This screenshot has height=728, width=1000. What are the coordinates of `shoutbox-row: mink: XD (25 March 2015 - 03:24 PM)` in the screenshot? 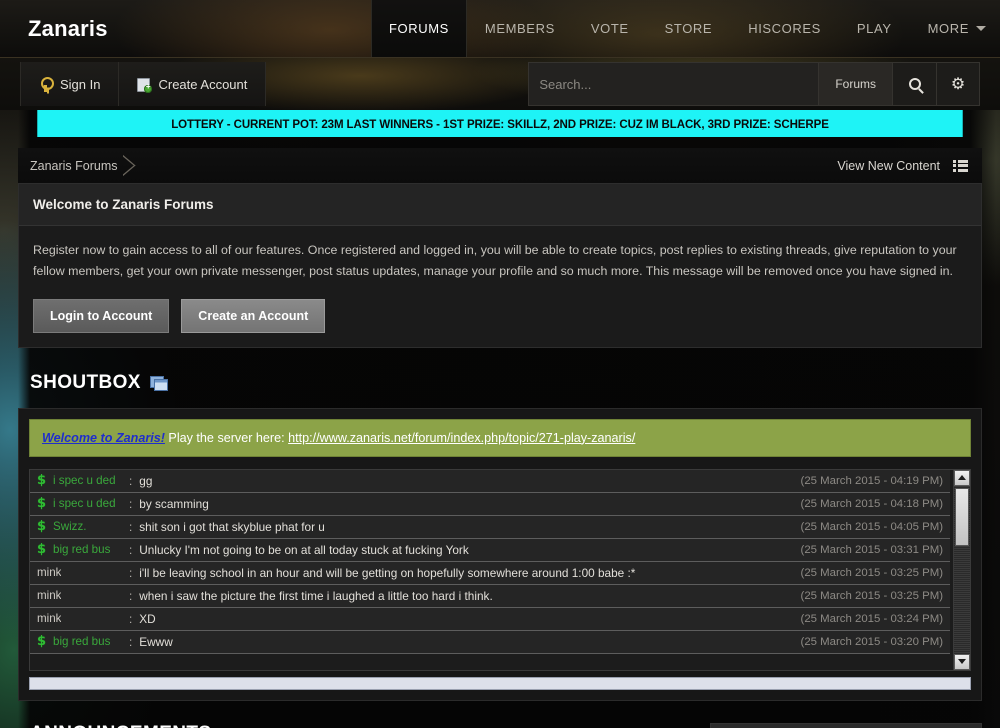 It's located at (490, 619).